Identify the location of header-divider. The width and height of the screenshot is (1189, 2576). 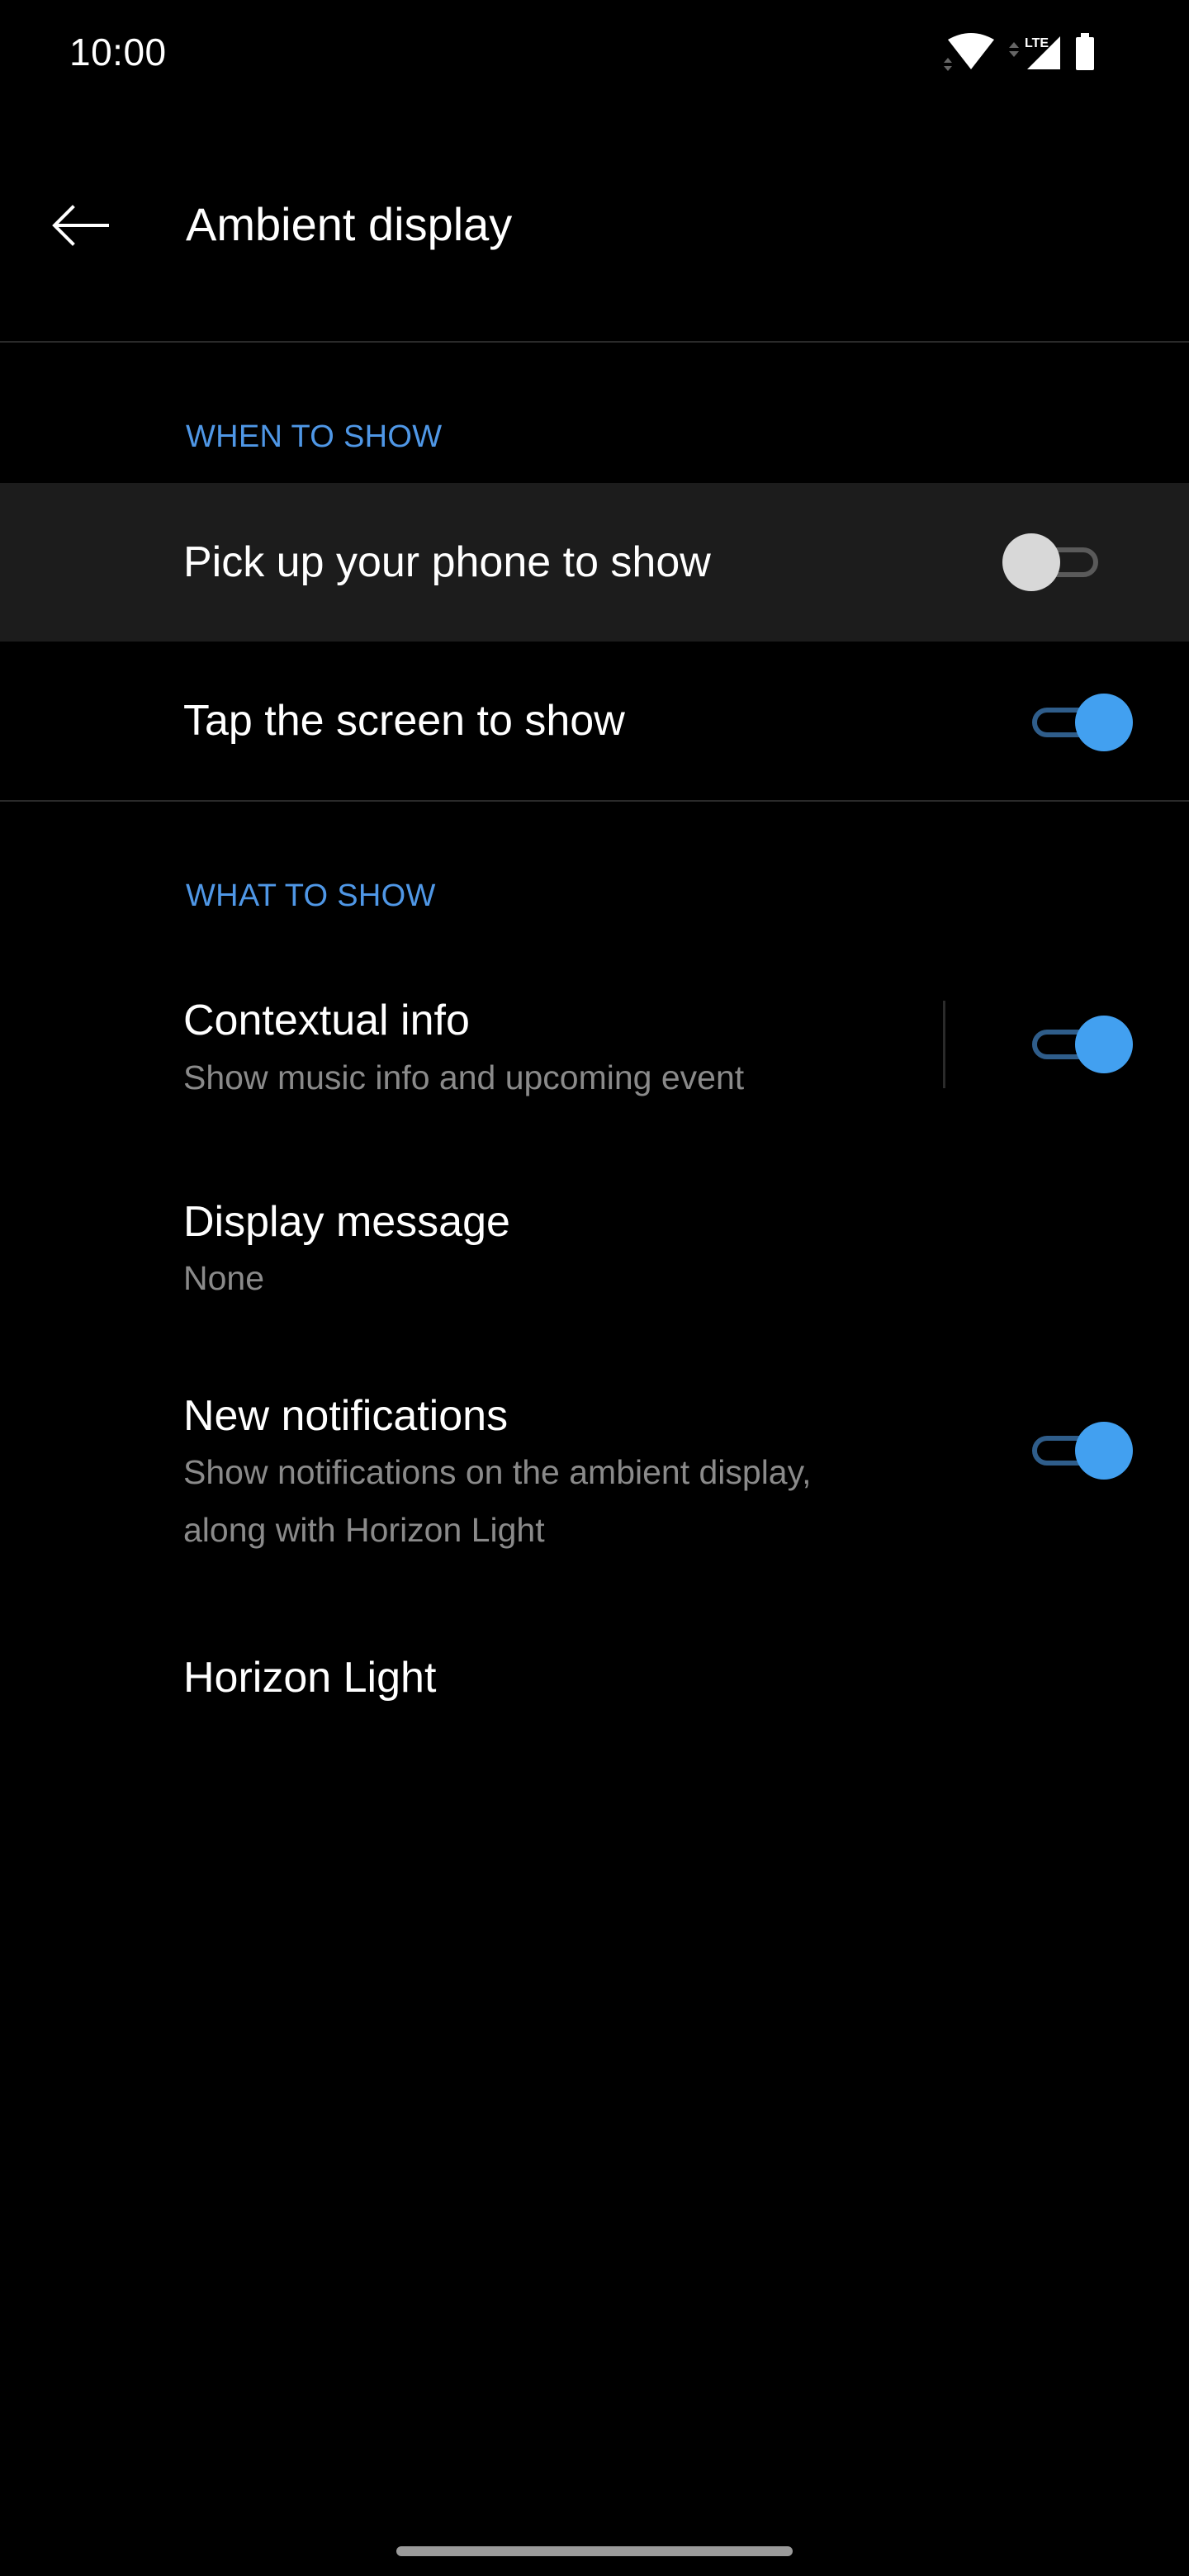
(594, 342).